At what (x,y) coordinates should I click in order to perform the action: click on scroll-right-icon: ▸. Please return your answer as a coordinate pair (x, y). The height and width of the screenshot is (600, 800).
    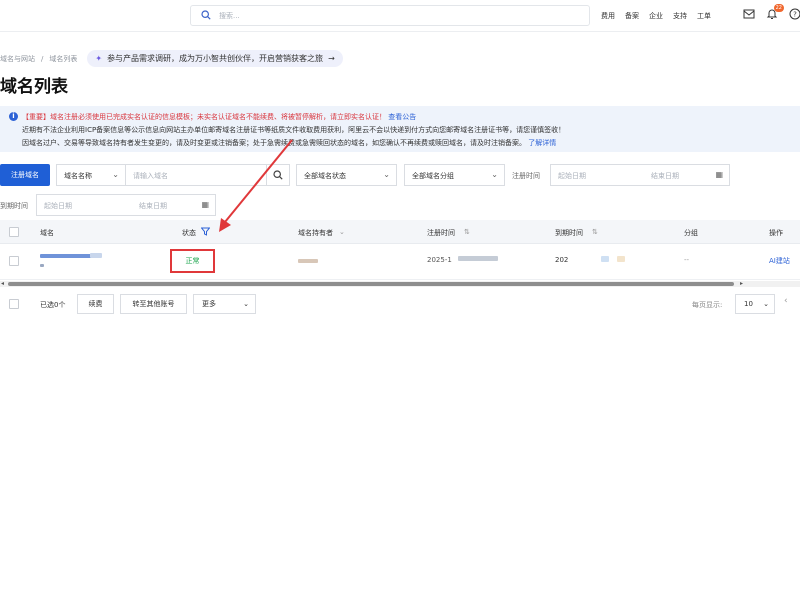
    Looking at the image, I should click on (741, 283).